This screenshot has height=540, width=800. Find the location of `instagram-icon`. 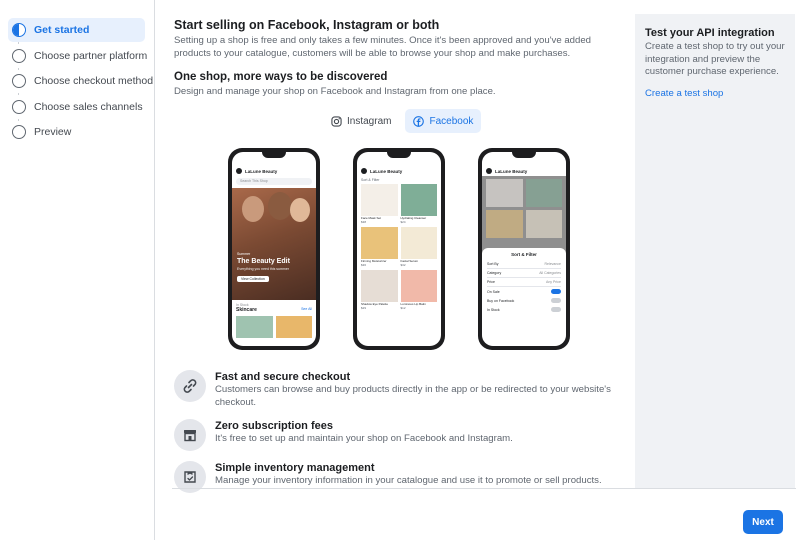

instagram-icon is located at coordinates (336, 121).